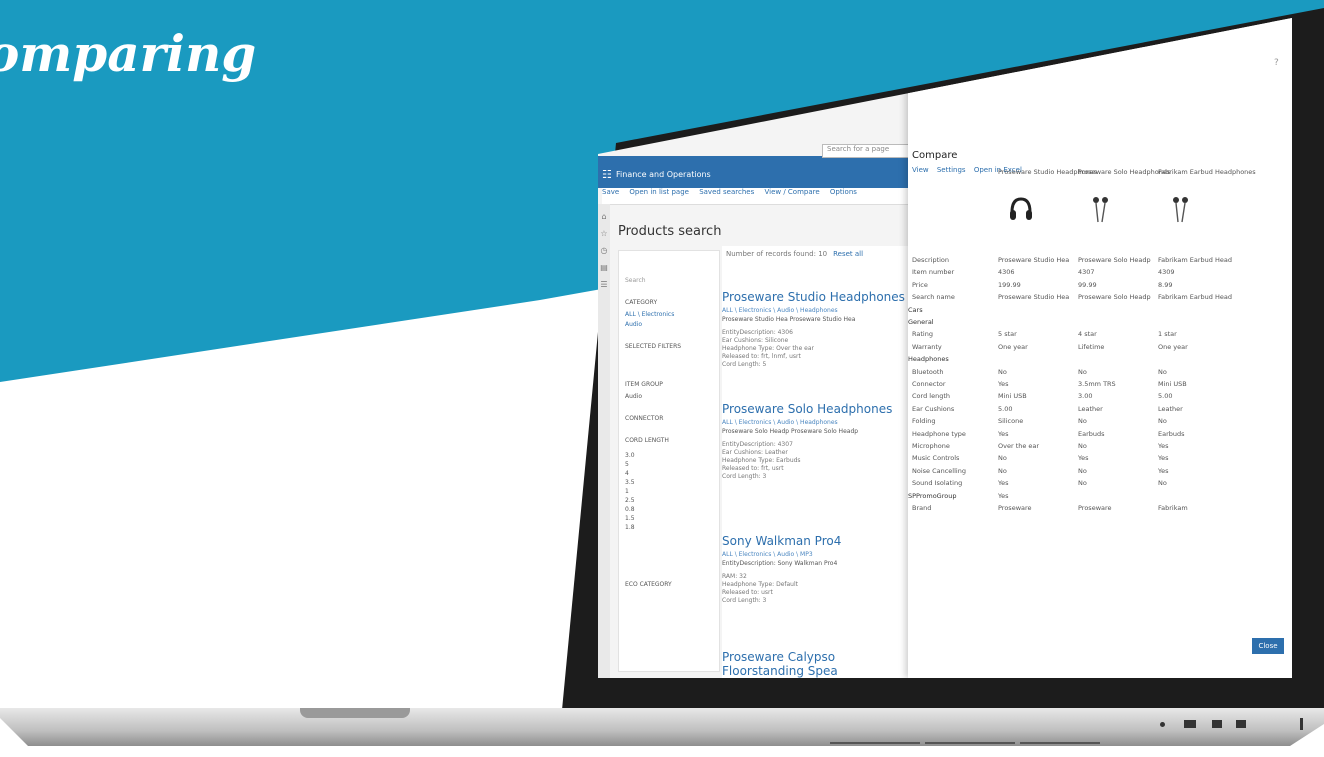 Image resolution: width=1324 pixels, height=757 pixels. What do you see at coordinates (815, 409) in the screenshot?
I see `result-name: Proseware Solo Headphones` at bounding box center [815, 409].